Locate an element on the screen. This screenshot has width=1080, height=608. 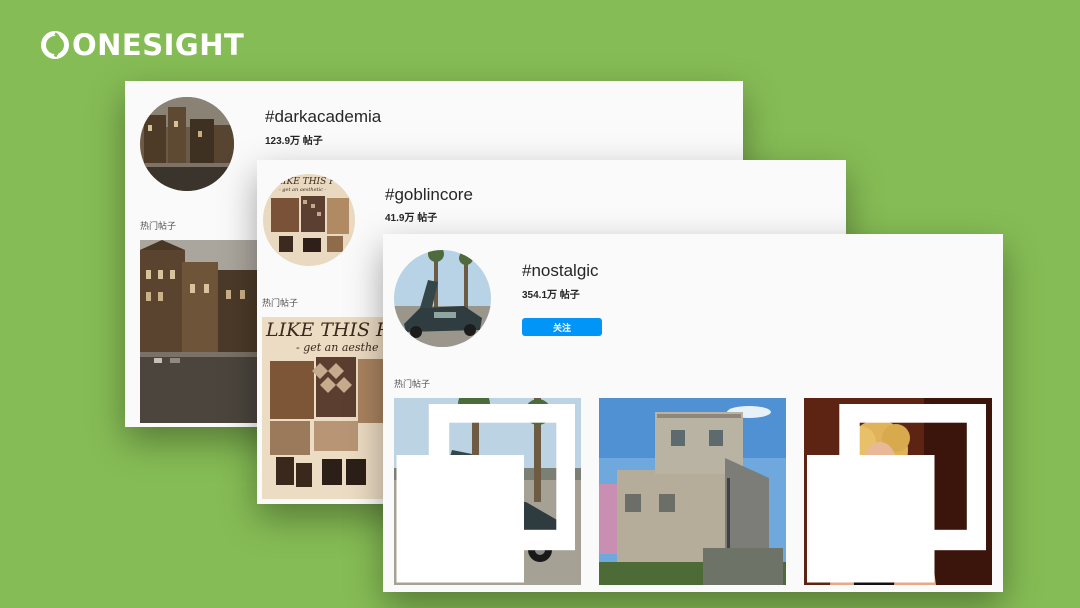
collage-subheading: - get an aesthe is located at coordinates (337, 347).